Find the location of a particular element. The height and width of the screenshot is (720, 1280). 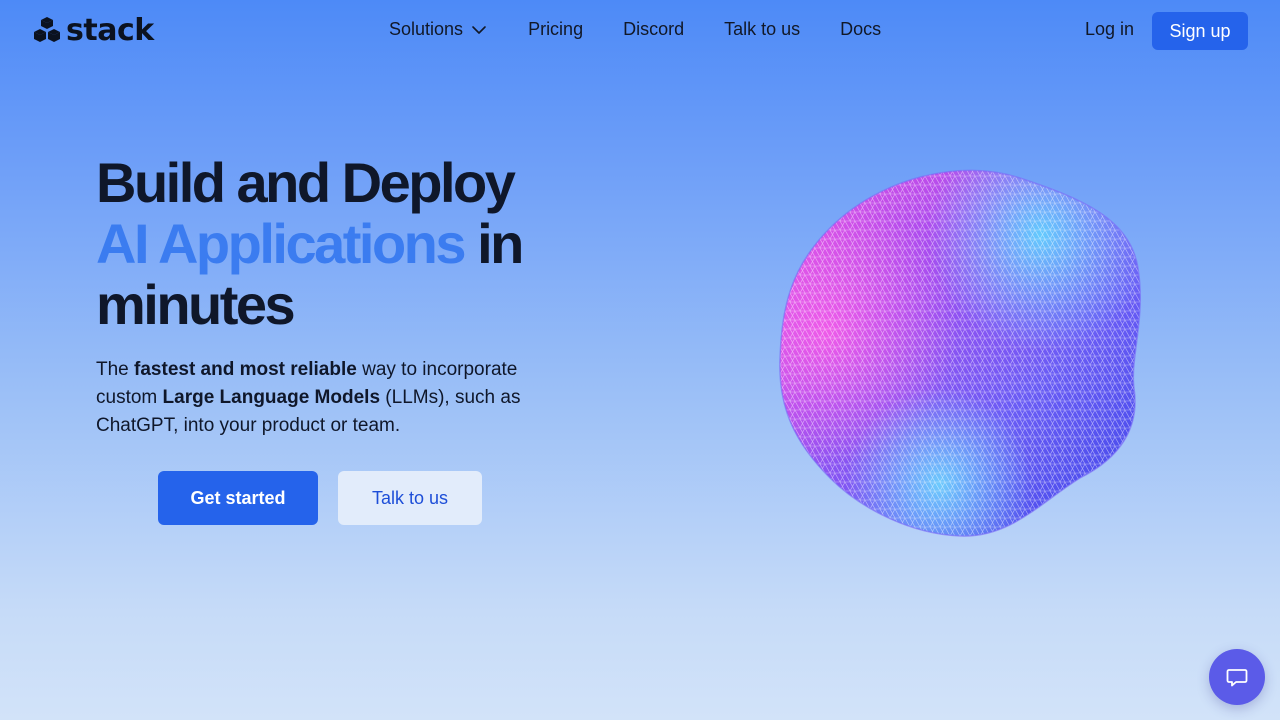

login-link: Log in is located at coordinates (1109, 29).